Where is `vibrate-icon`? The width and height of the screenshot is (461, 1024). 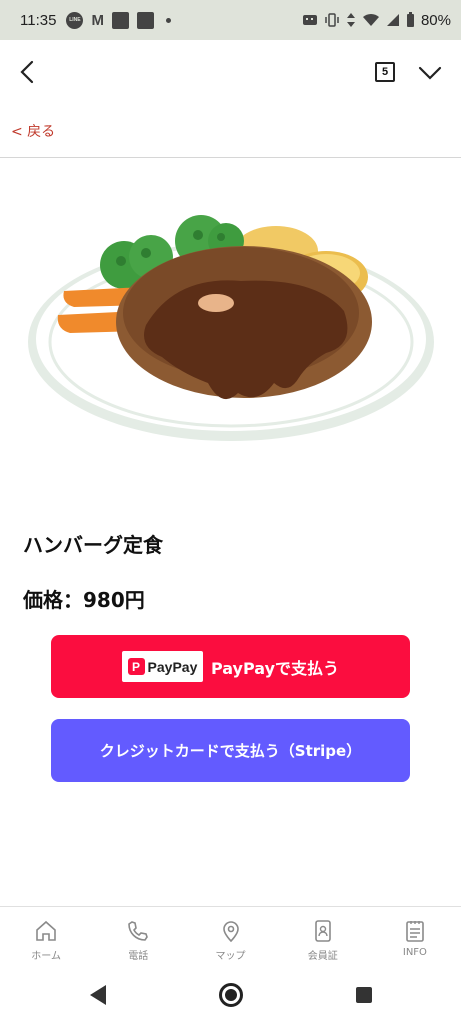 vibrate-icon is located at coordinates (332, 20).